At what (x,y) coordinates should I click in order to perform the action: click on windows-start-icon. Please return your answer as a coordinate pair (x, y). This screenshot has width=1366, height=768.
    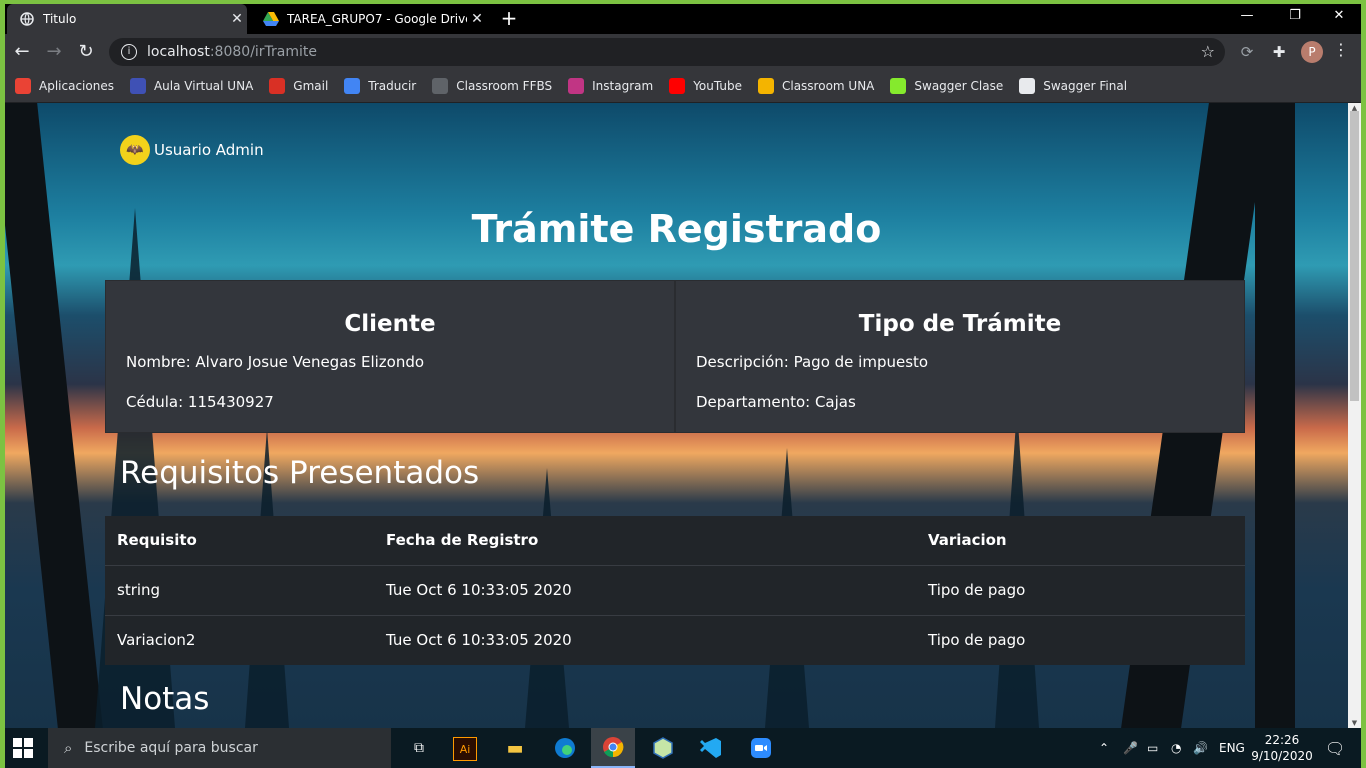
    Looking at the image, I should click on (23, 748).